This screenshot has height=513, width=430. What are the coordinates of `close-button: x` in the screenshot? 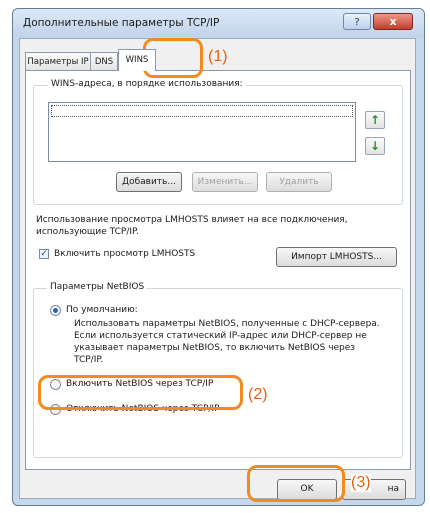 It's located at (393, 21).